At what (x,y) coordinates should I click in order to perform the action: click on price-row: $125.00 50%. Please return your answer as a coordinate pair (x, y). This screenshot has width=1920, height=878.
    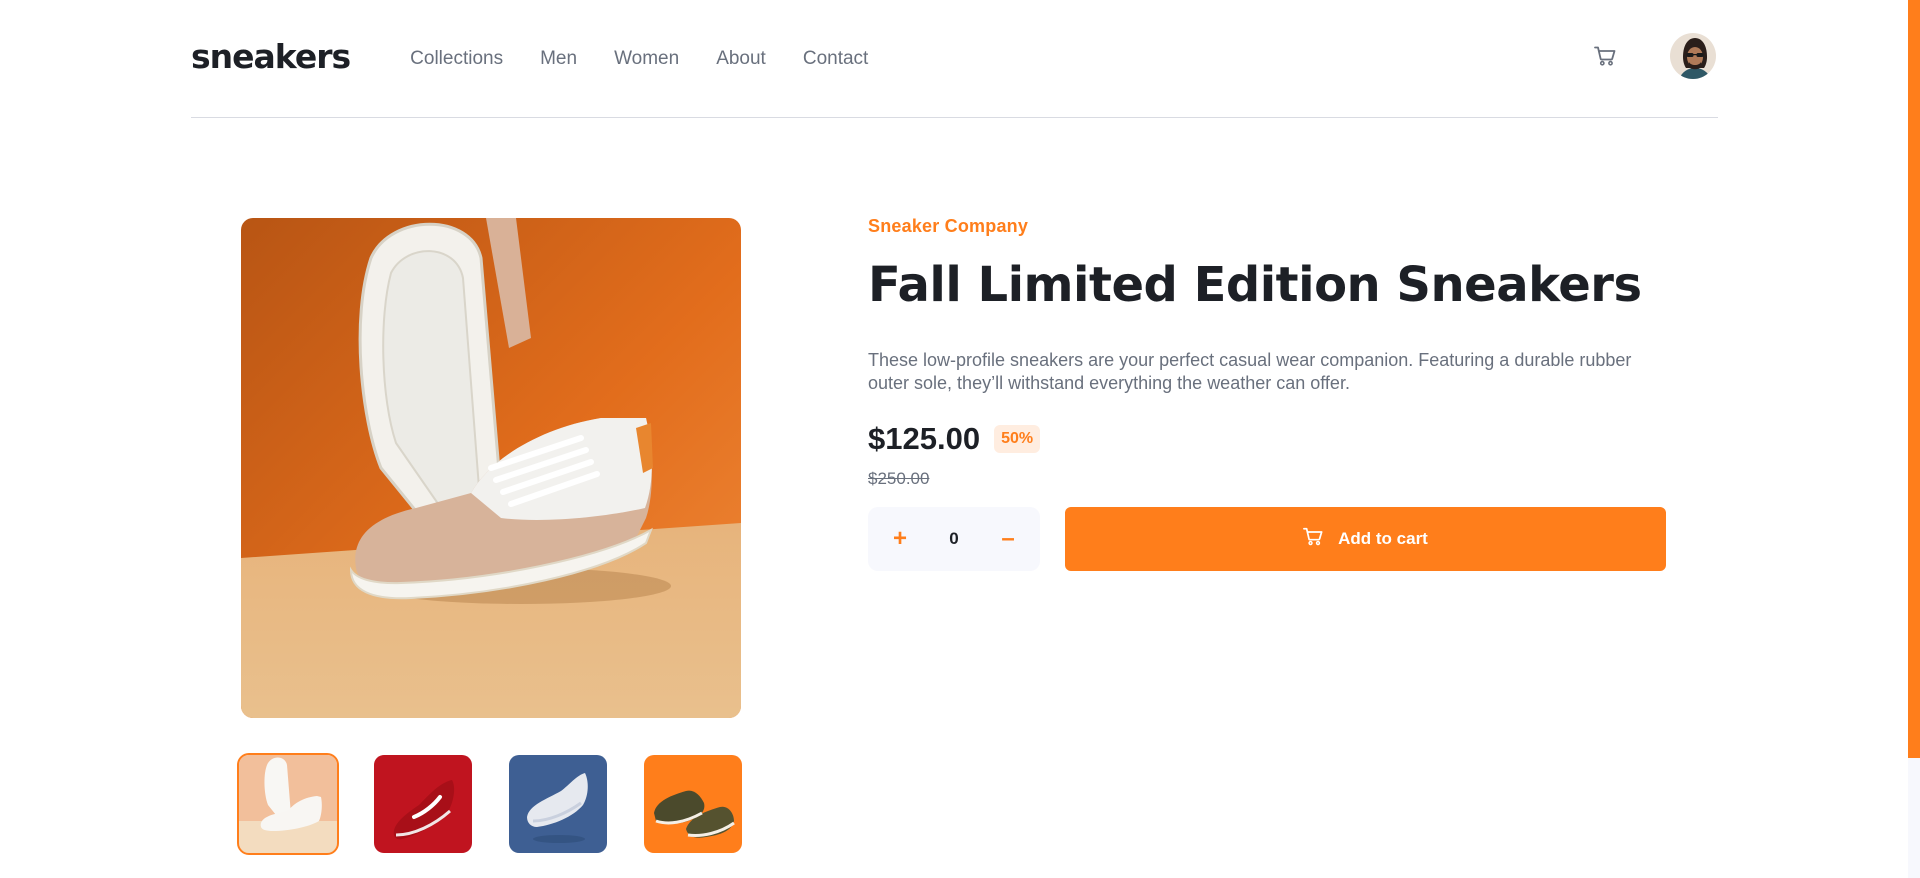
    Looking at the image, I should click on (1268, 439).